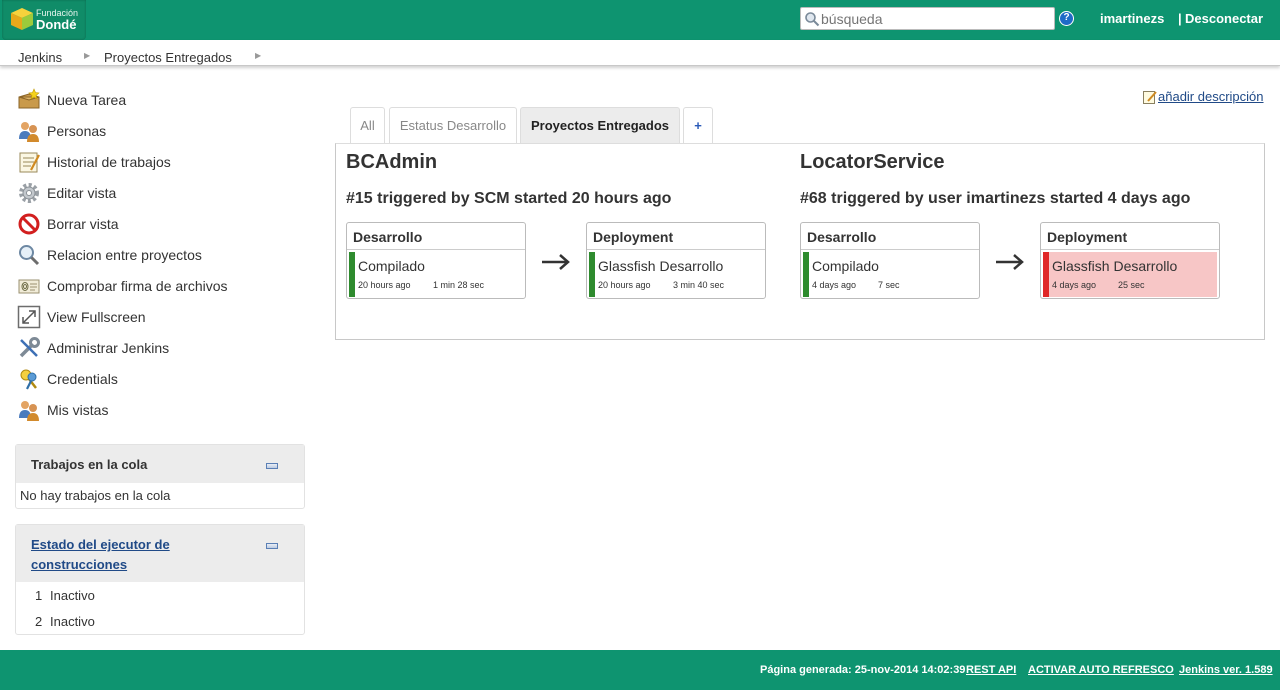 The image size is (1280, 690). I want to click on logout-link: Desconectar, so click(1224, 18).